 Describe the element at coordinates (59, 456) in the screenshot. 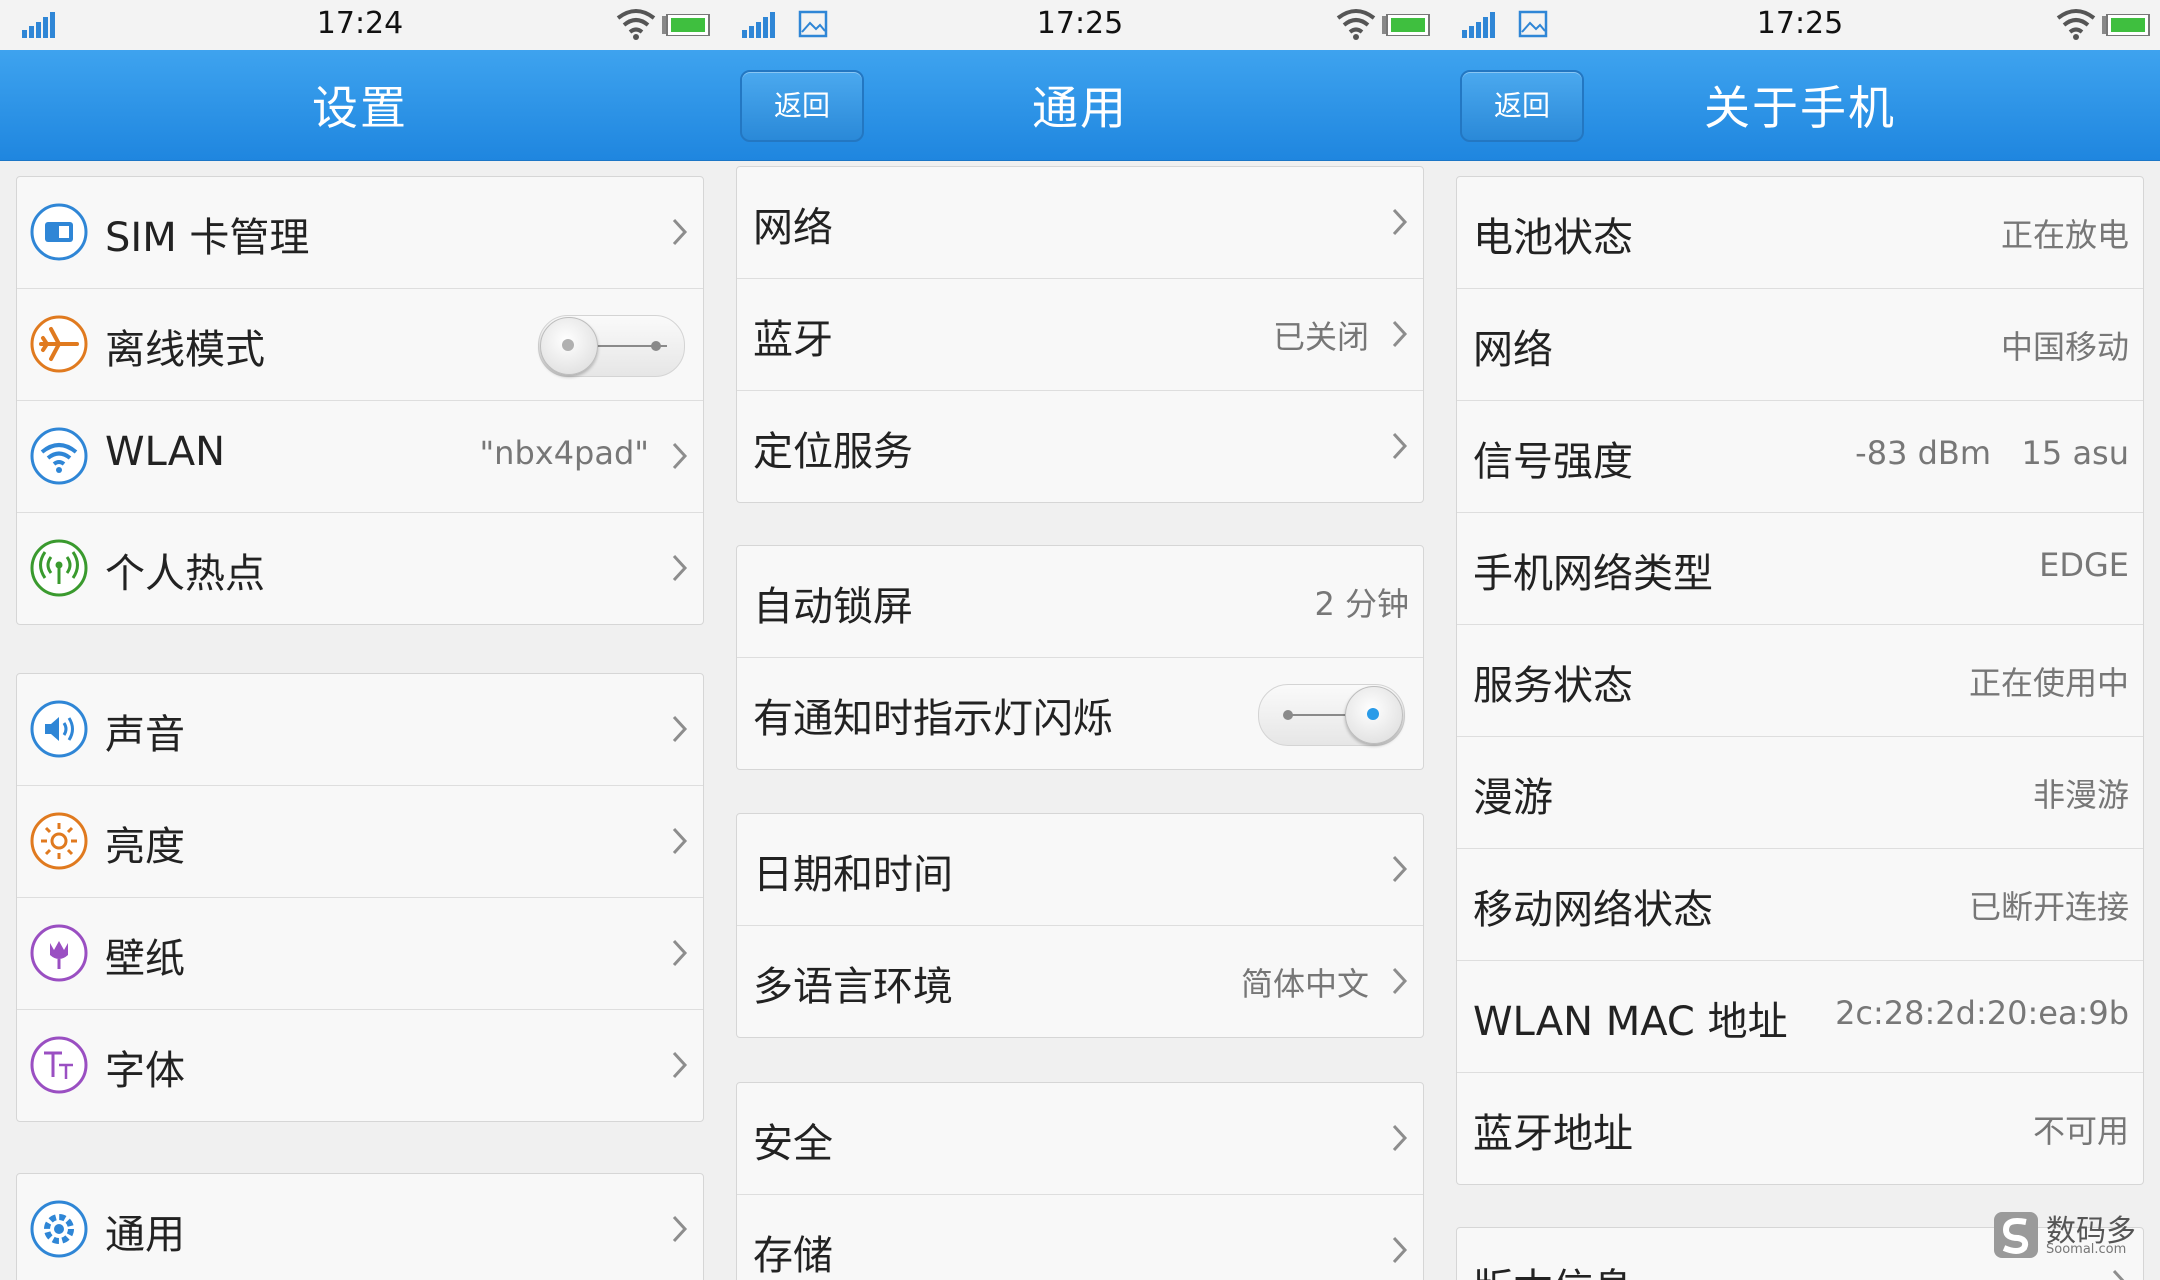

I see `wifi-icon` at that location.